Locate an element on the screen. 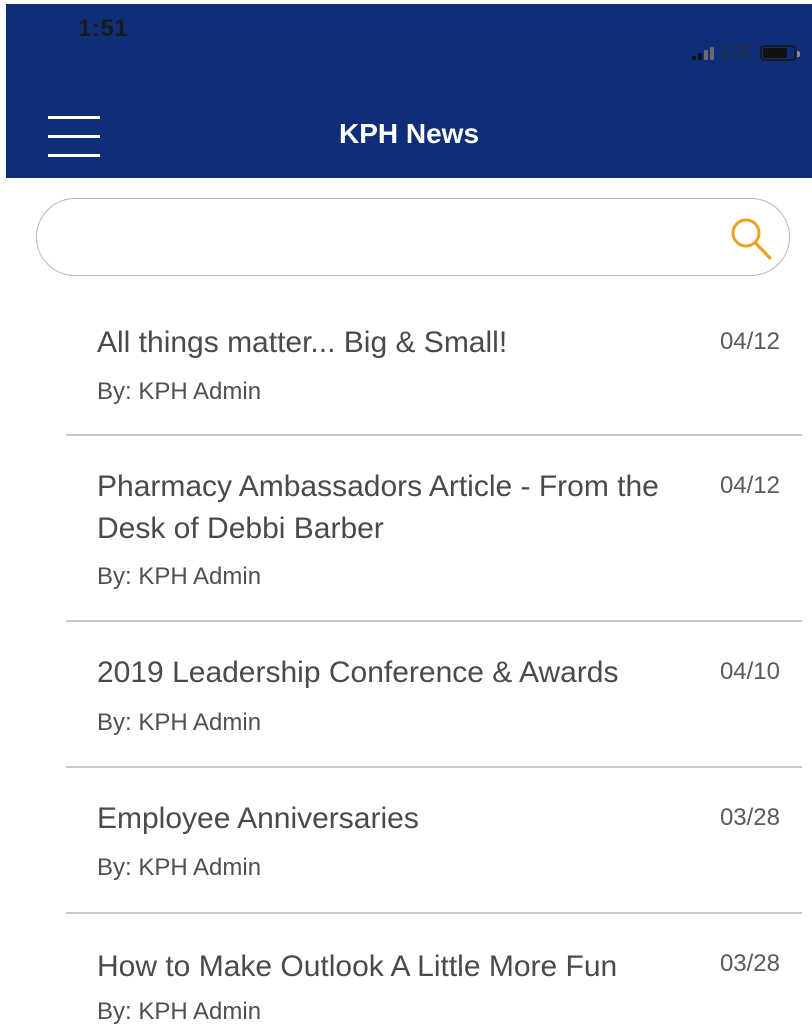 Image resolution: width=812 pixels, height=1027 pixels. page-title: KPH News is located at coordinates (409, 133).